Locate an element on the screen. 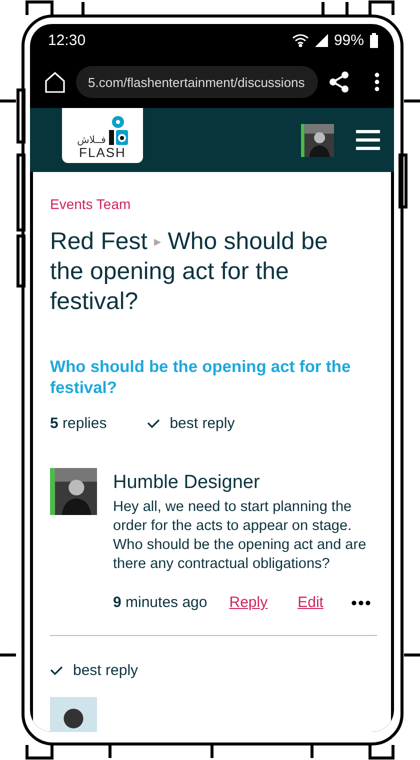  signal-icon is located at coordinates (321, 40).